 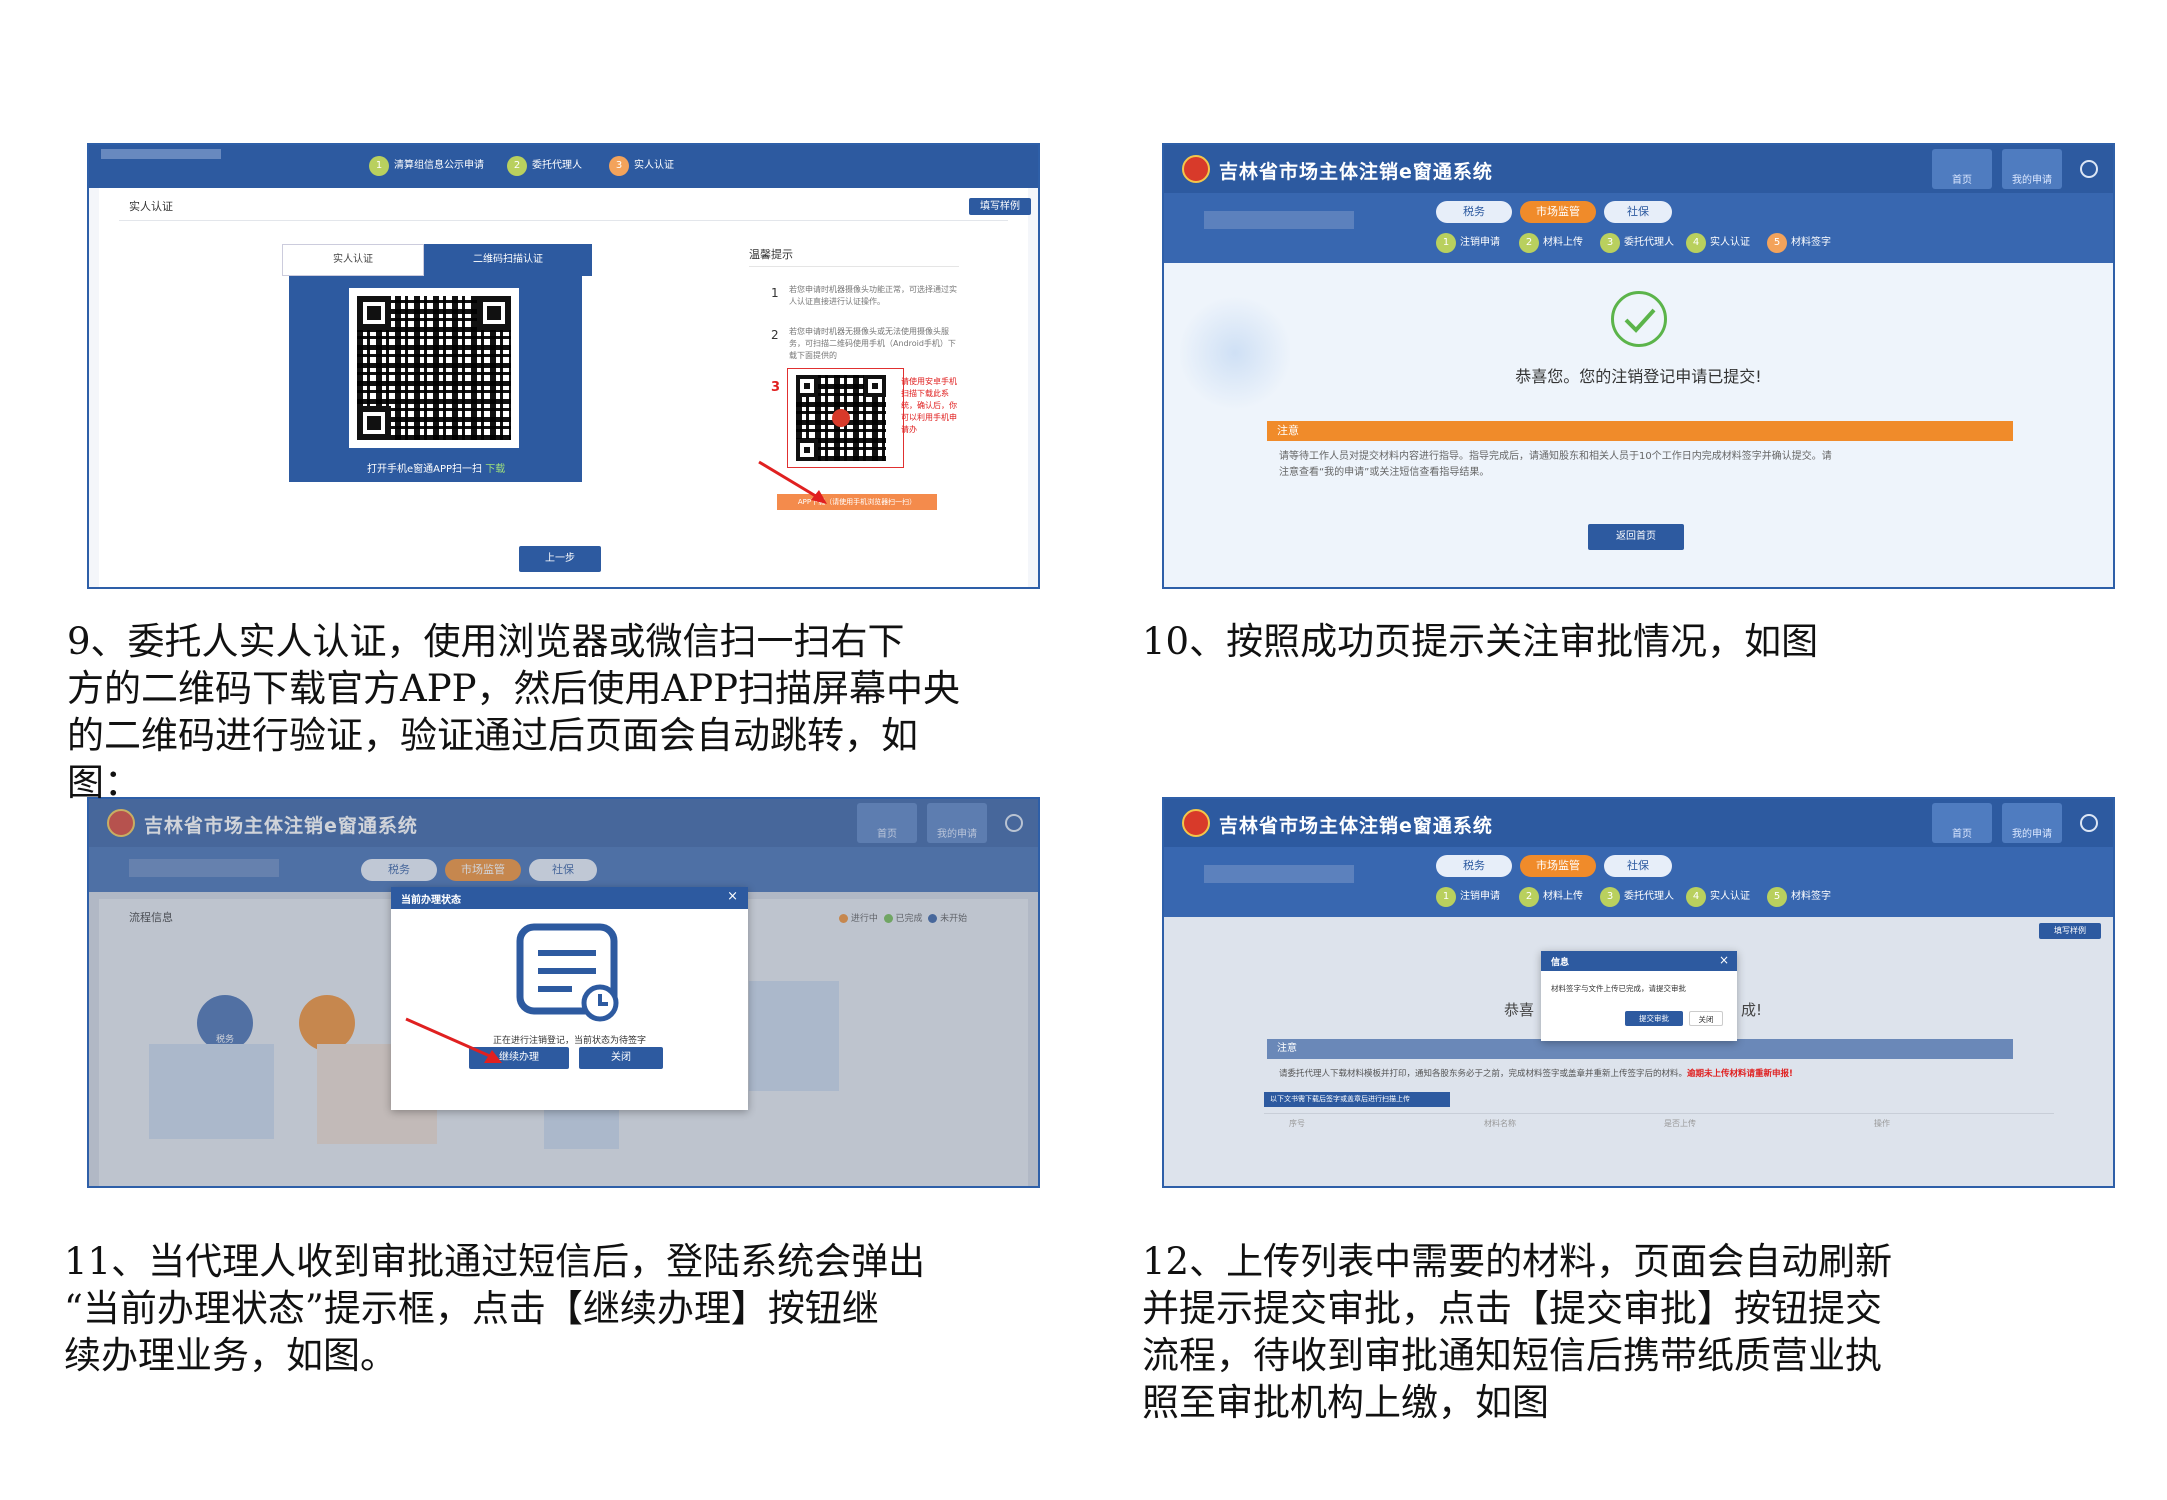 What do you see at coordinates (495, 469) in the screenshot?
I see `download-link: 下载` at bounding box center [495, 469].